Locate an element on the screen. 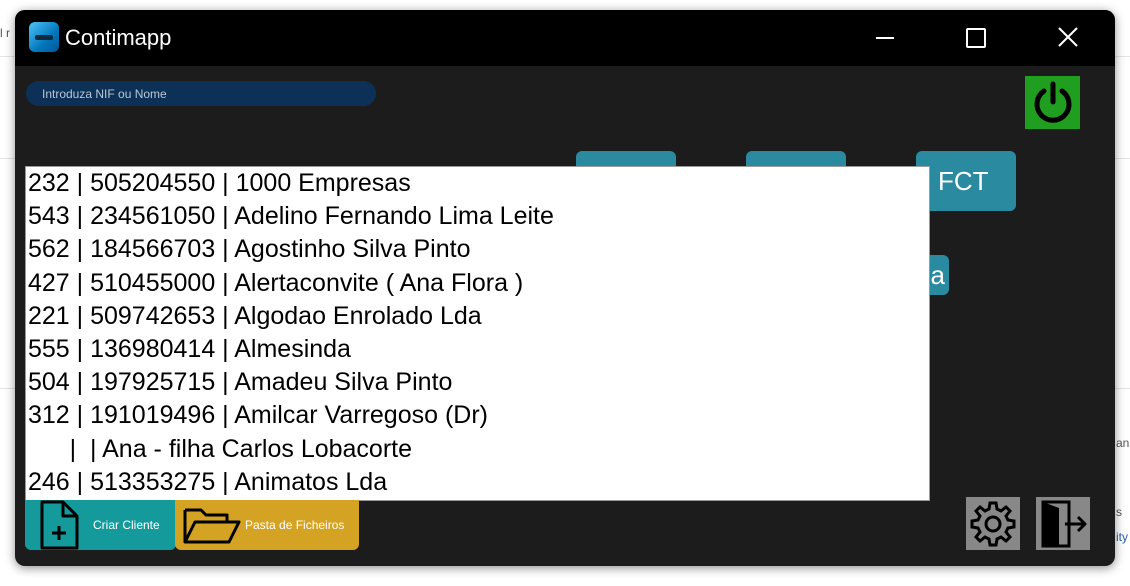 Image resolution: width=1130 pixels, height=586 pixels. gear-icon is located at coordinates (993, 523).